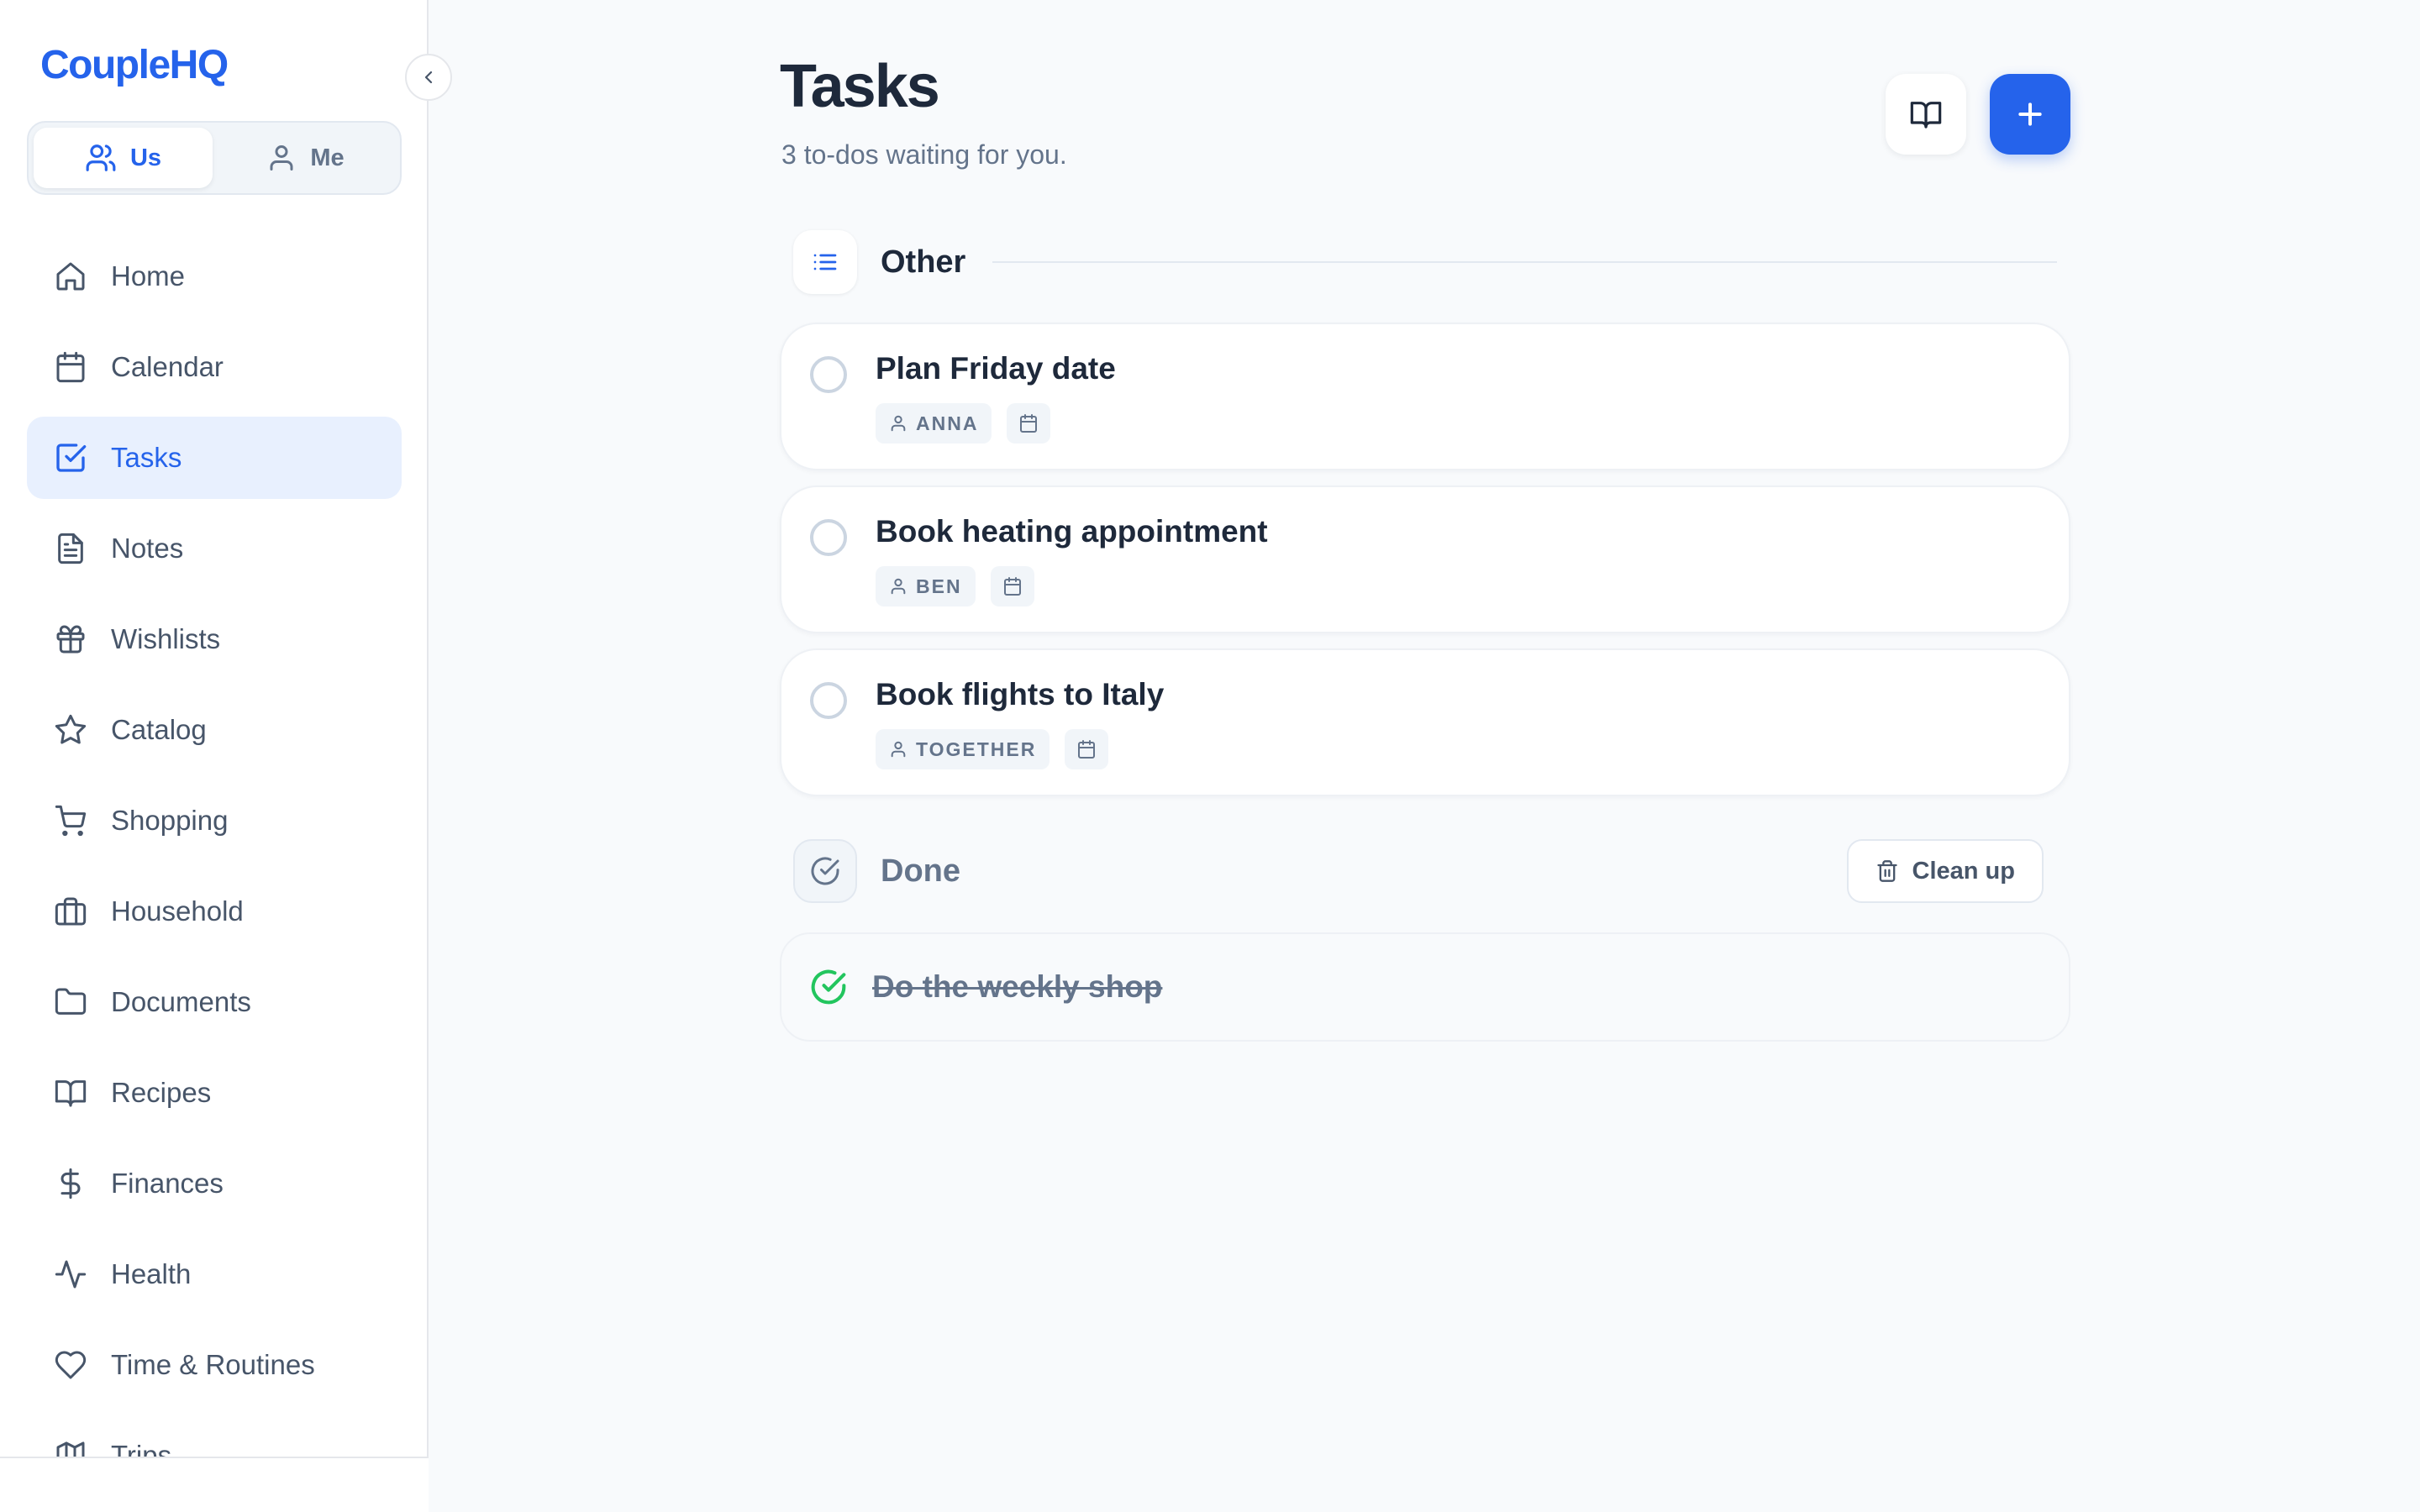  Describe the element at coordinates (70, 639) in the screenshot. I see `gift-icon` at that location.